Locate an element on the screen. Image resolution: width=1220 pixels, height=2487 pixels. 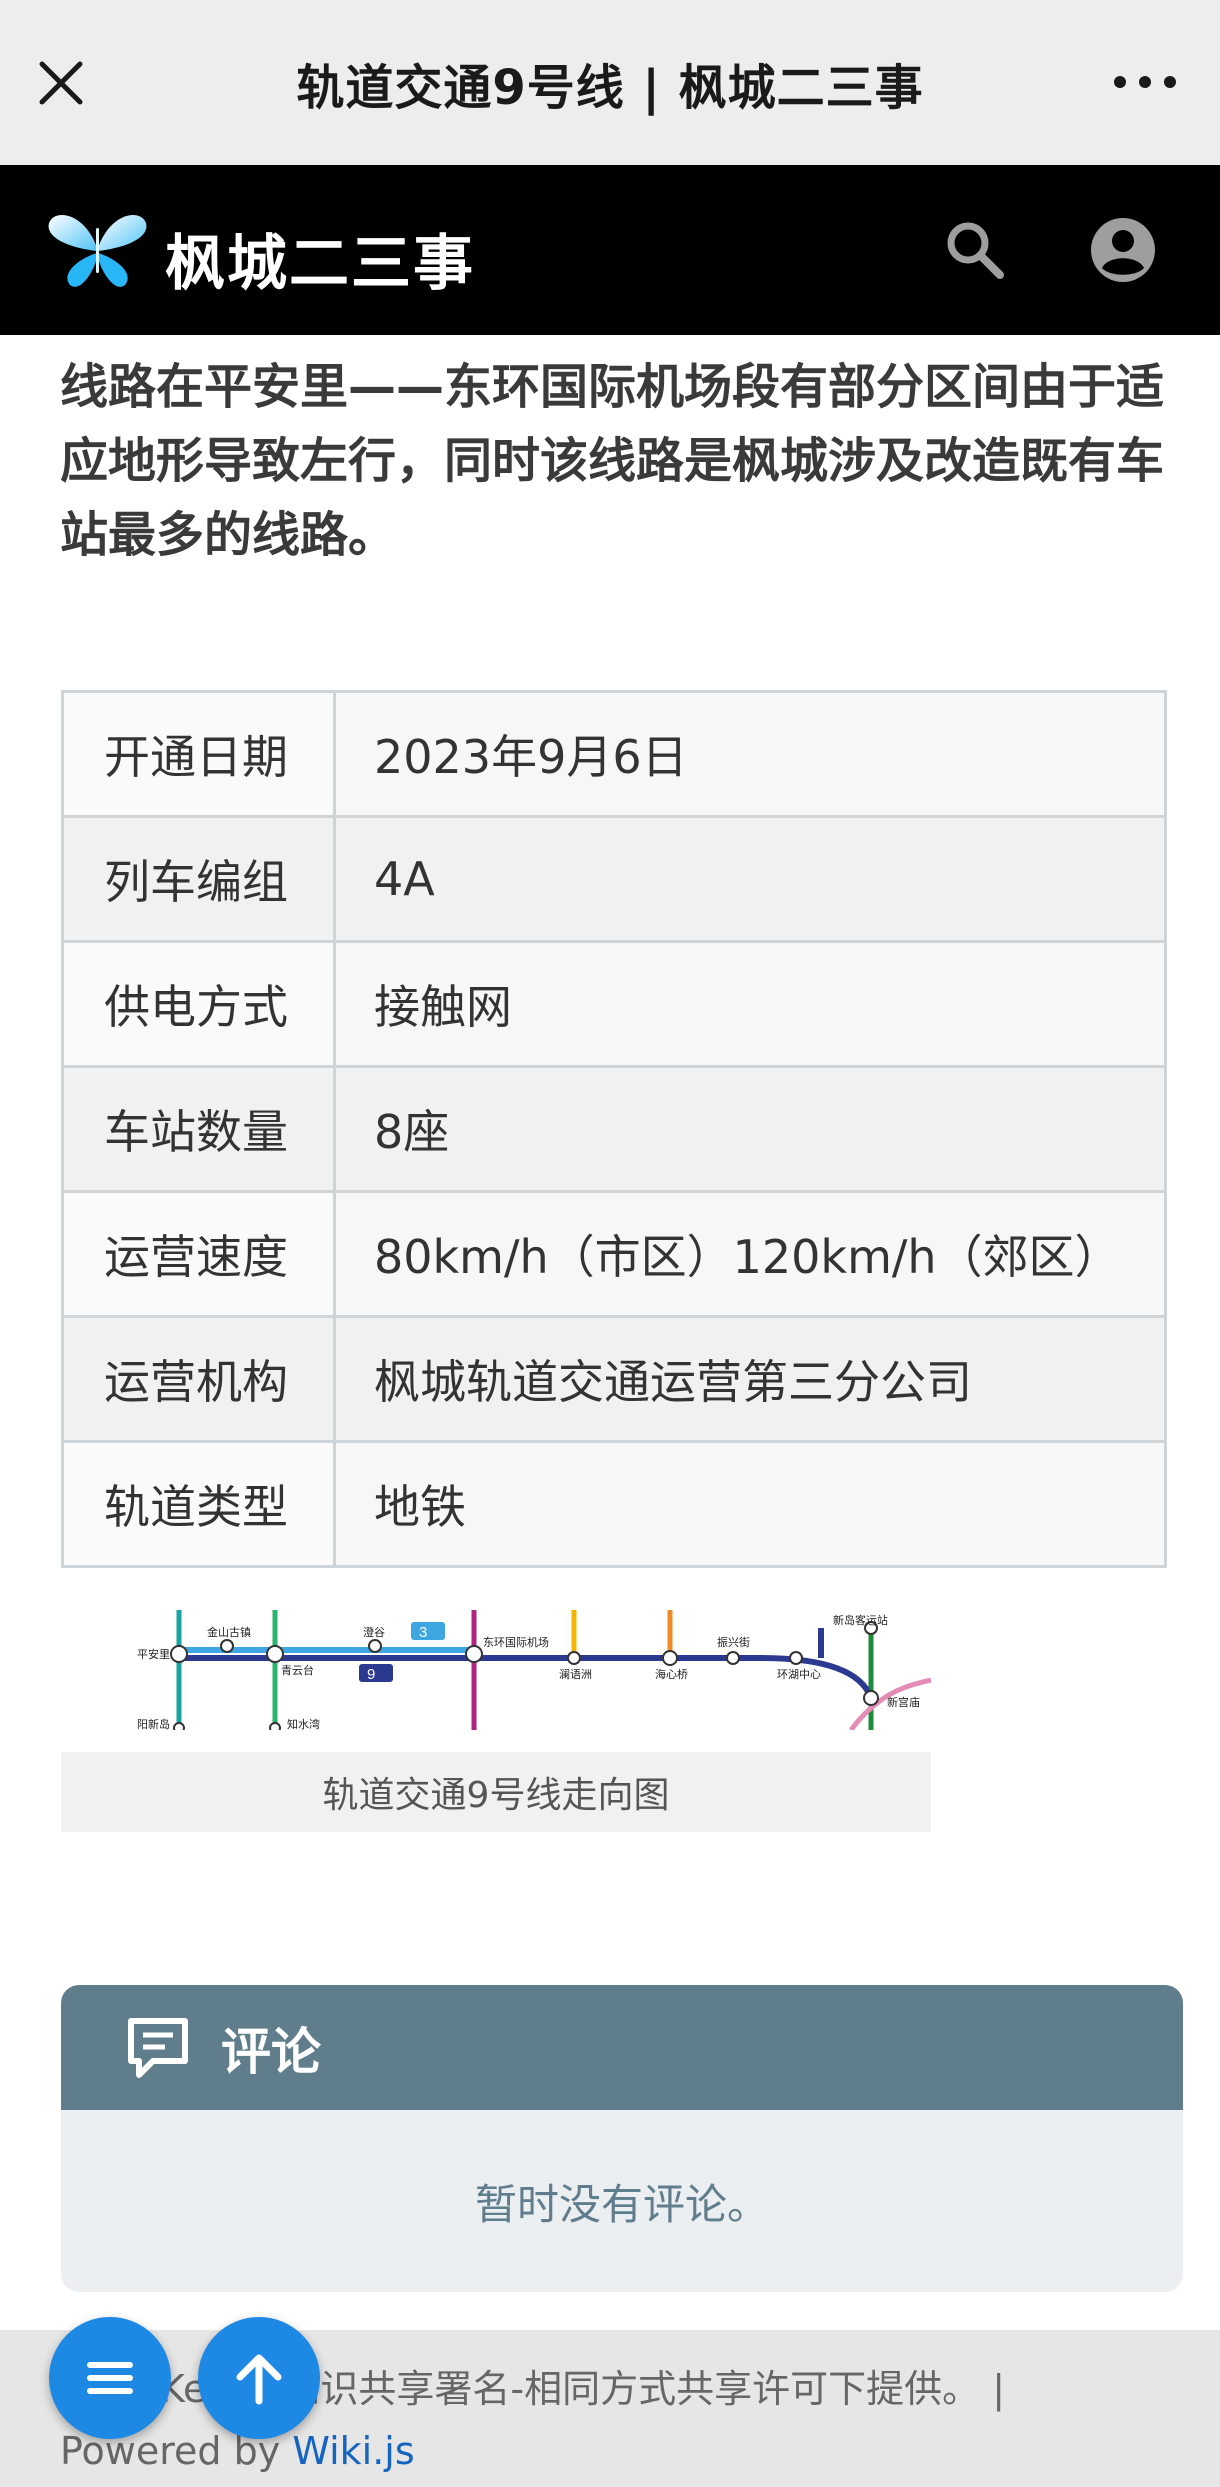
info-key: 轨道类型 is located at coordinates (198, 1504).